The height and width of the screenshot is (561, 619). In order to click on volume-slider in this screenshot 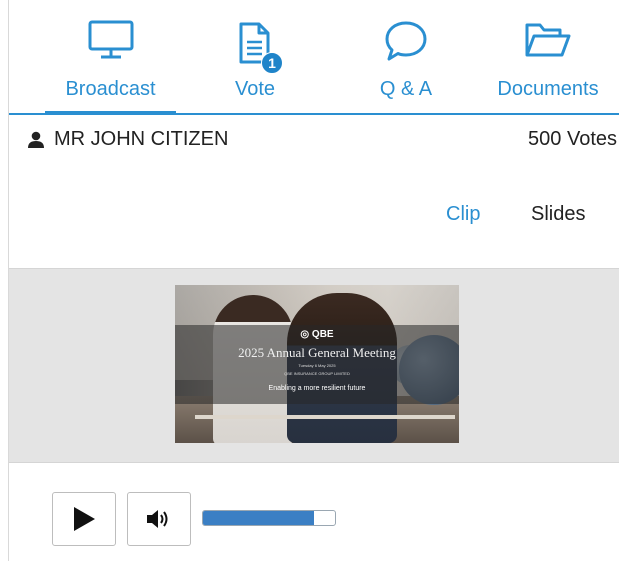, I will do `click(269, 518)`.